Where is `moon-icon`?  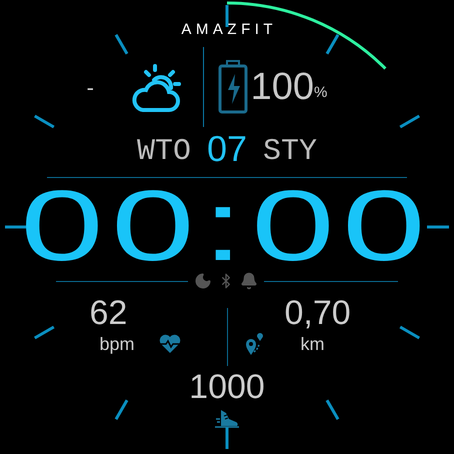
moon-icon is located at coordinates (203, 281).